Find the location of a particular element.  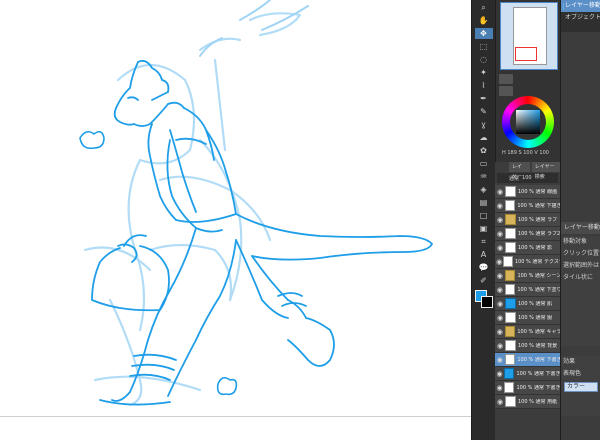

blend-mode-select: 通常 is located at coordinates (514, 178).